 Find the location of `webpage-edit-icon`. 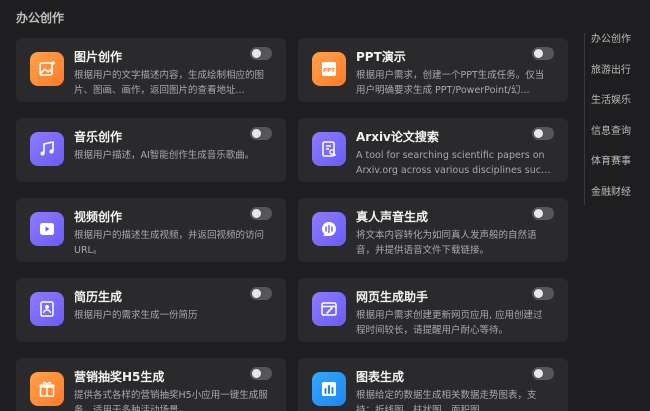

webpage-edit-icon is located at coordinates (329, 309).